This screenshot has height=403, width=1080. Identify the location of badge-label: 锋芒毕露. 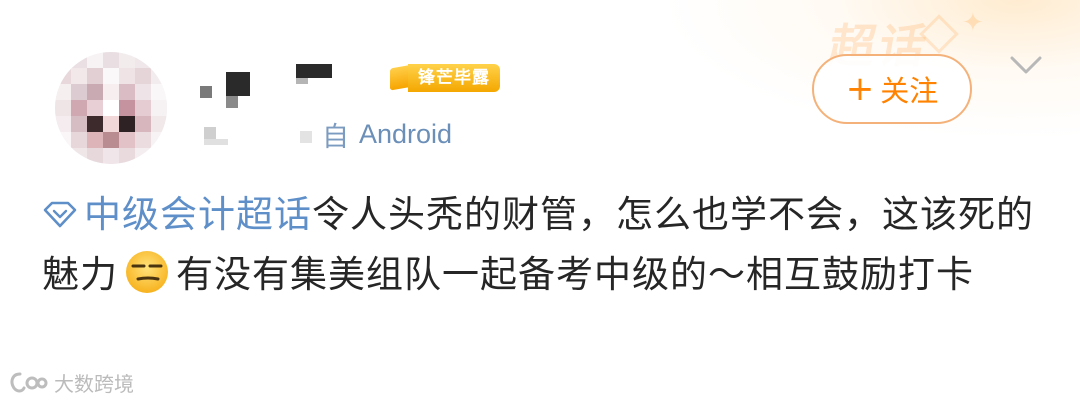
(454, 78).